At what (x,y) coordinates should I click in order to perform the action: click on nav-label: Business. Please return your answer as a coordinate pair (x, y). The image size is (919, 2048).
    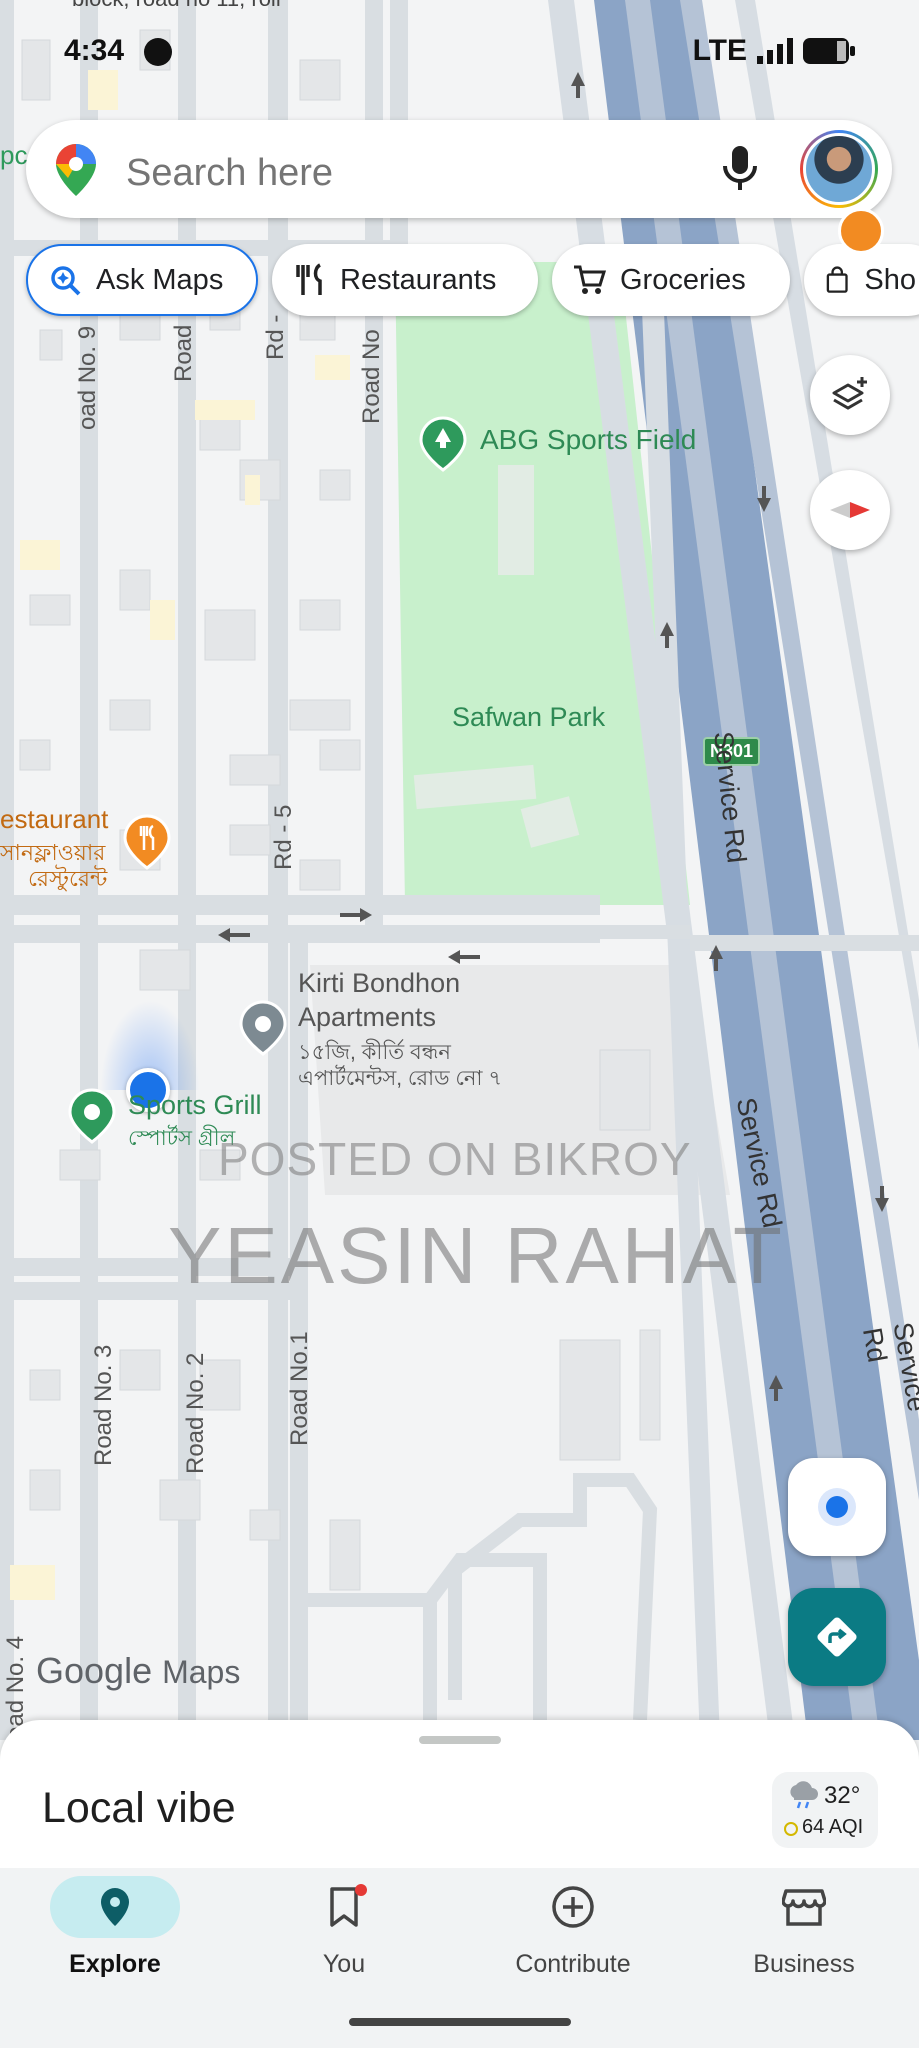
    Looking at the image, I should click on (804, 1964).